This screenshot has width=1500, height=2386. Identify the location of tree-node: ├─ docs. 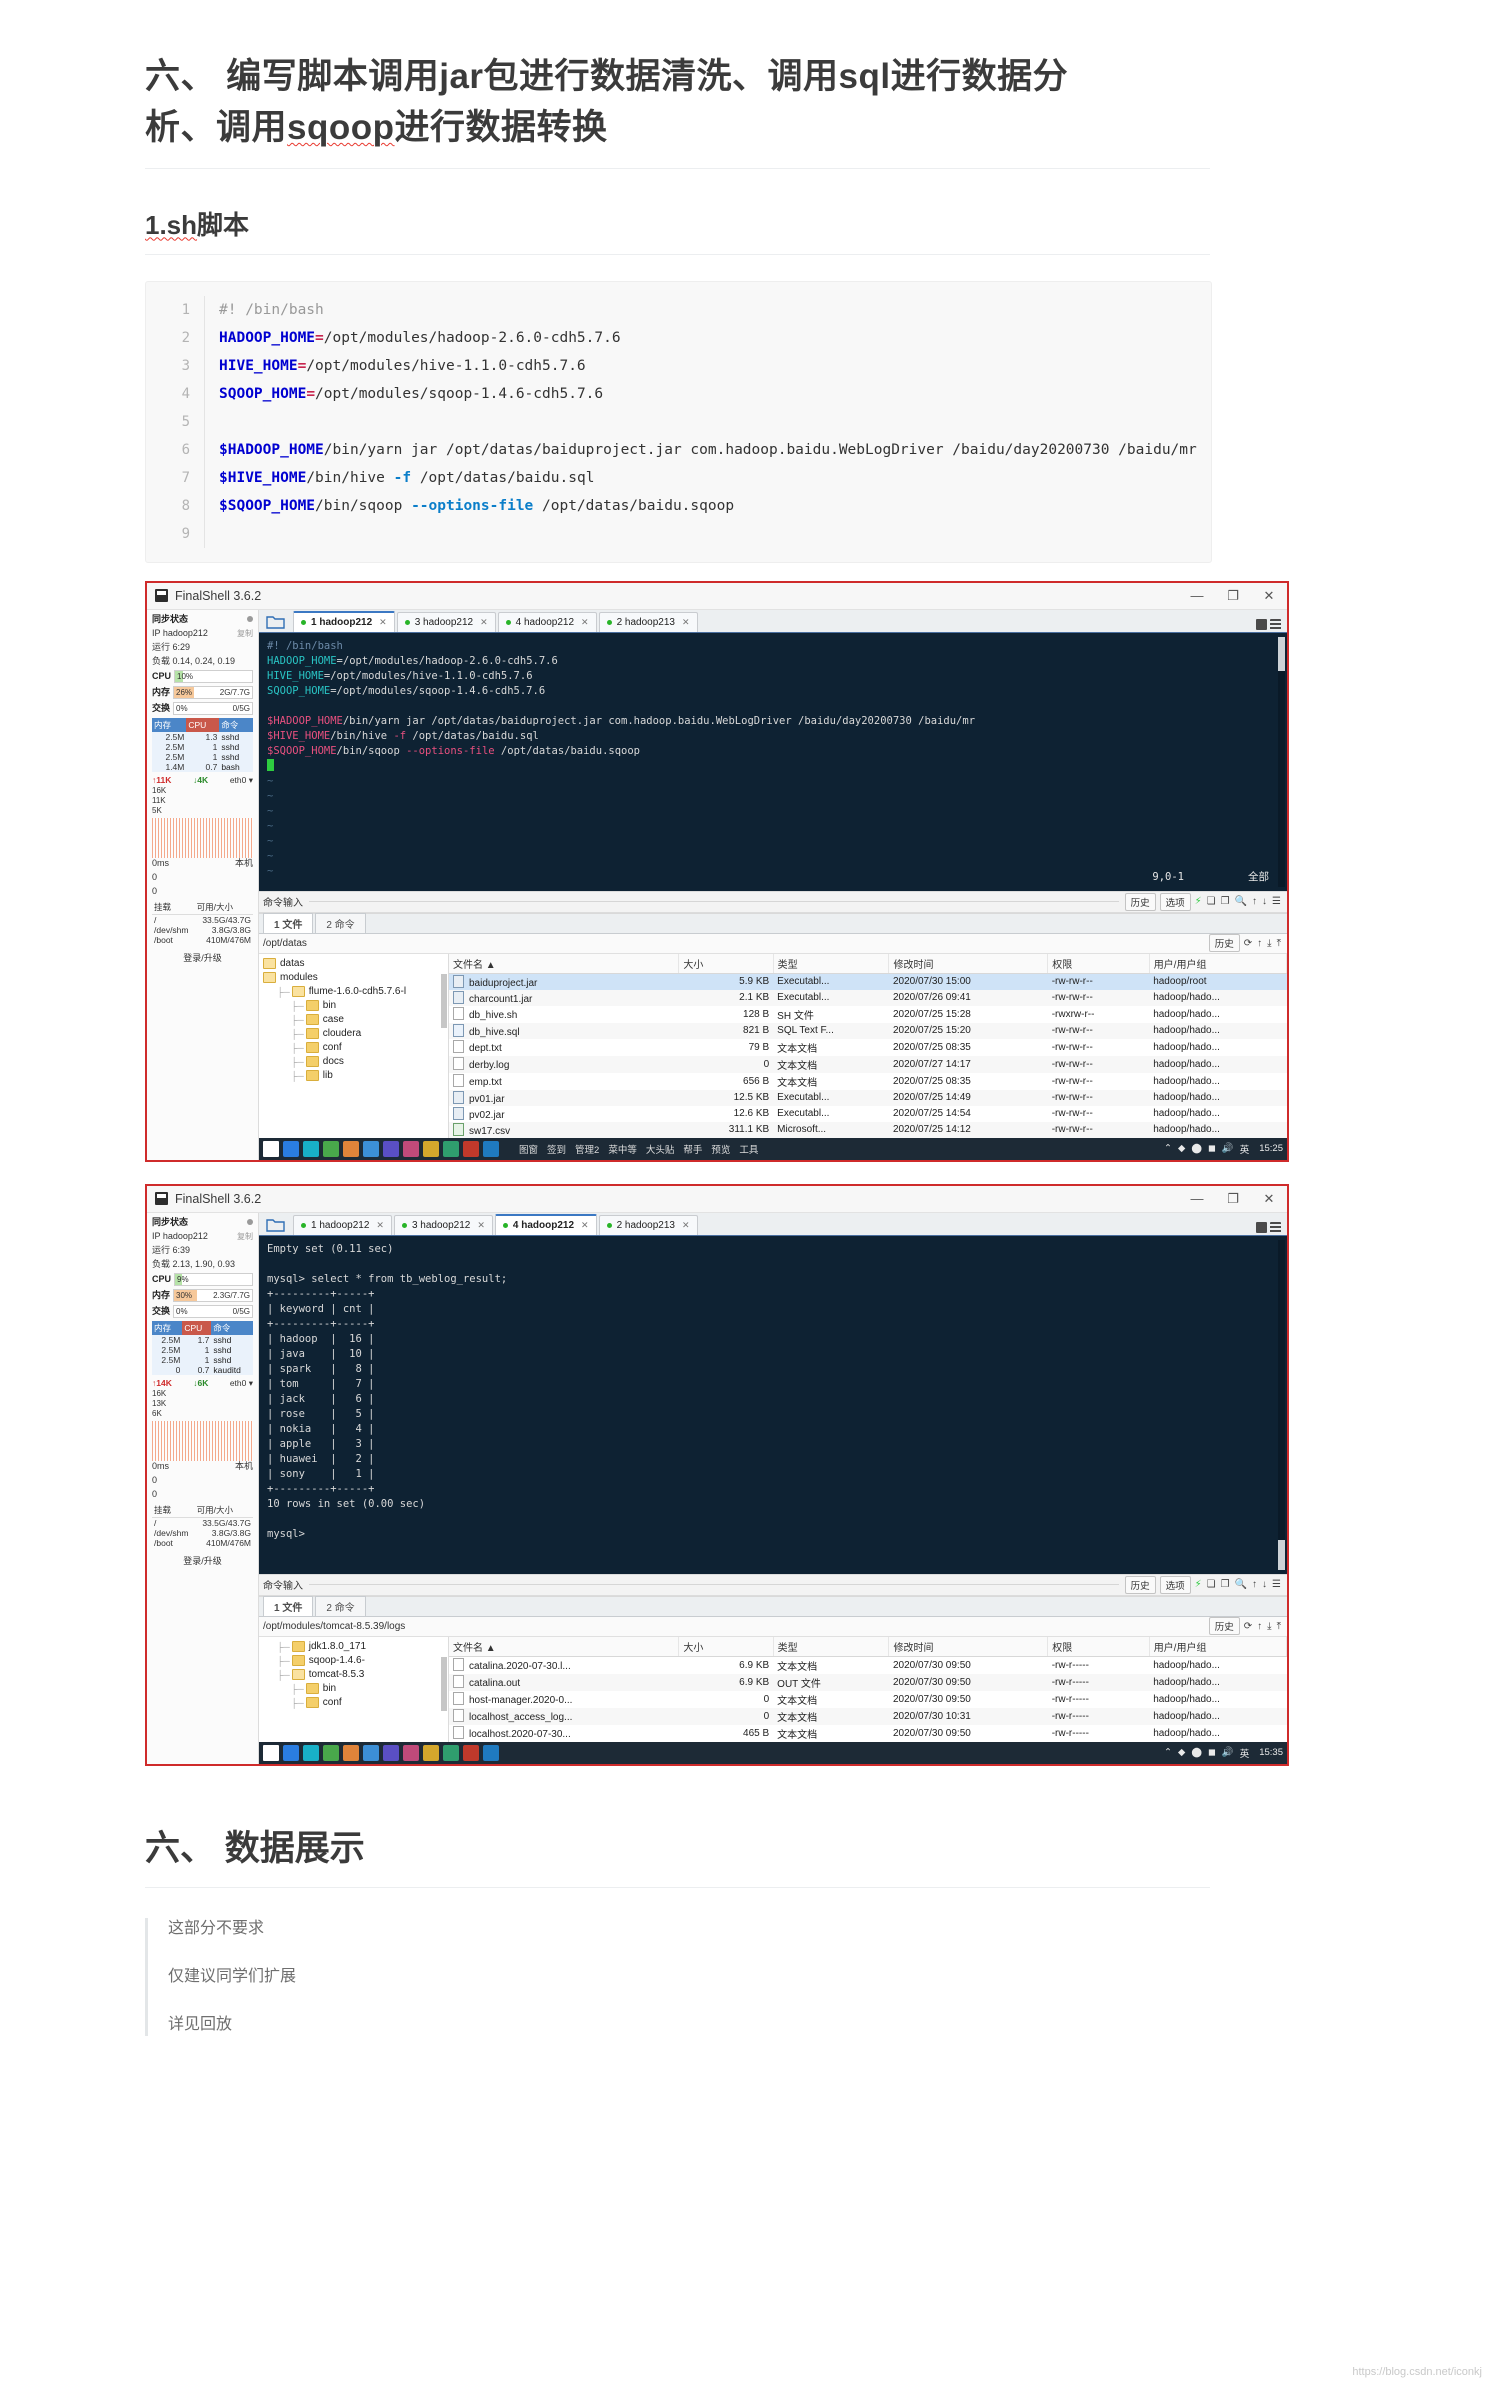
(355, 1062).